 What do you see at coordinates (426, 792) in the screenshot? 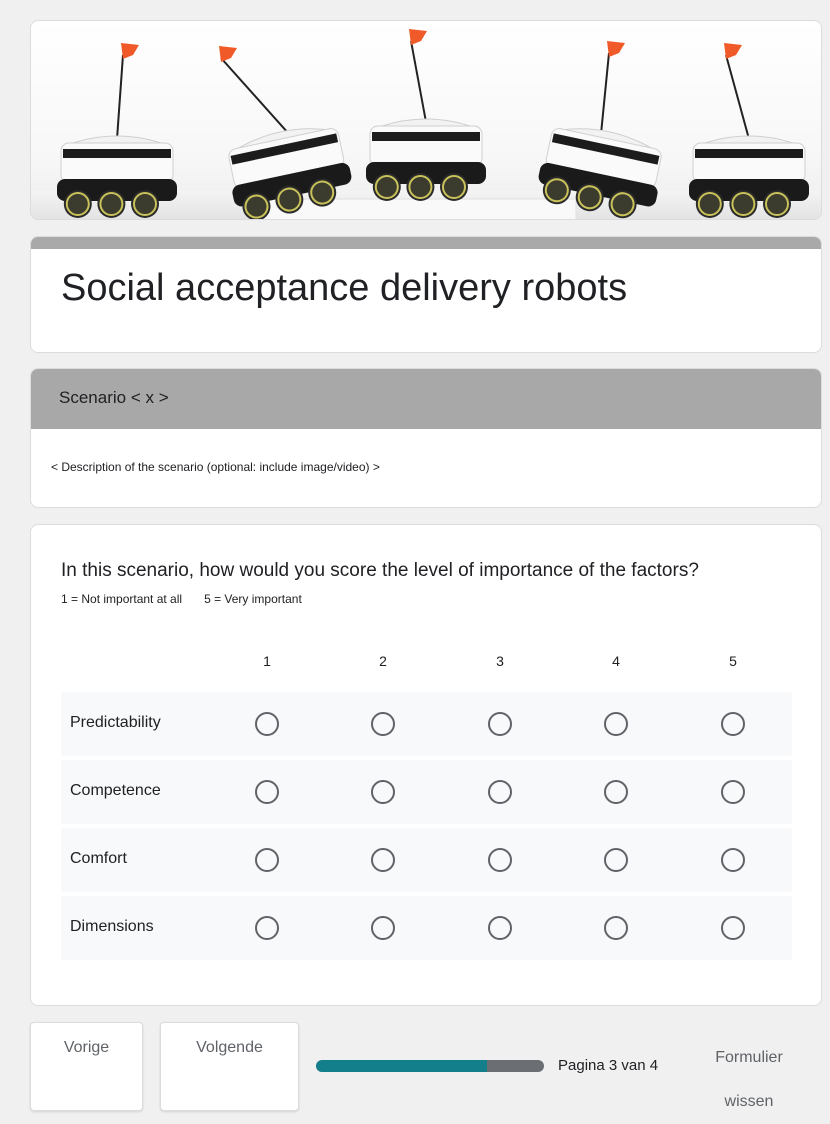
I see `grid-row-competence: Competence` at bounding box center [426, 792].